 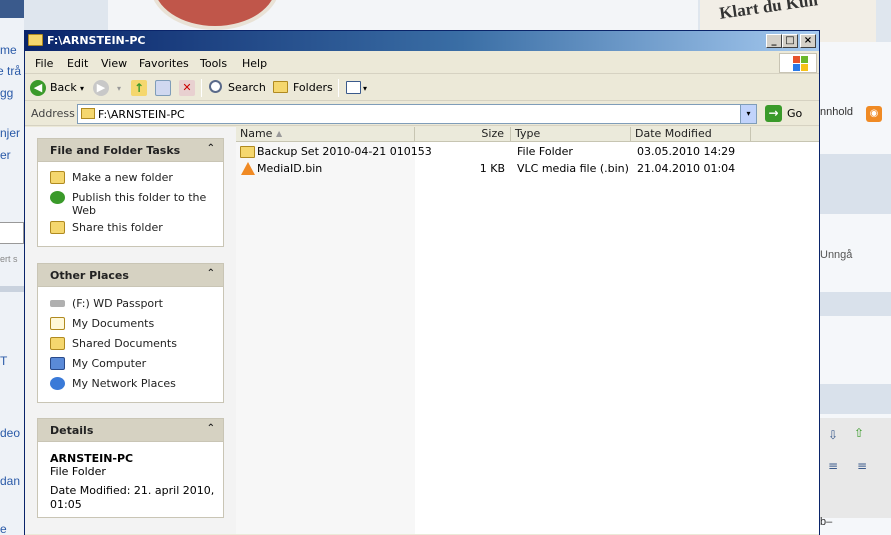 I want to click on panel-title: File and Folder Tasks, so click(x=115, y=150).